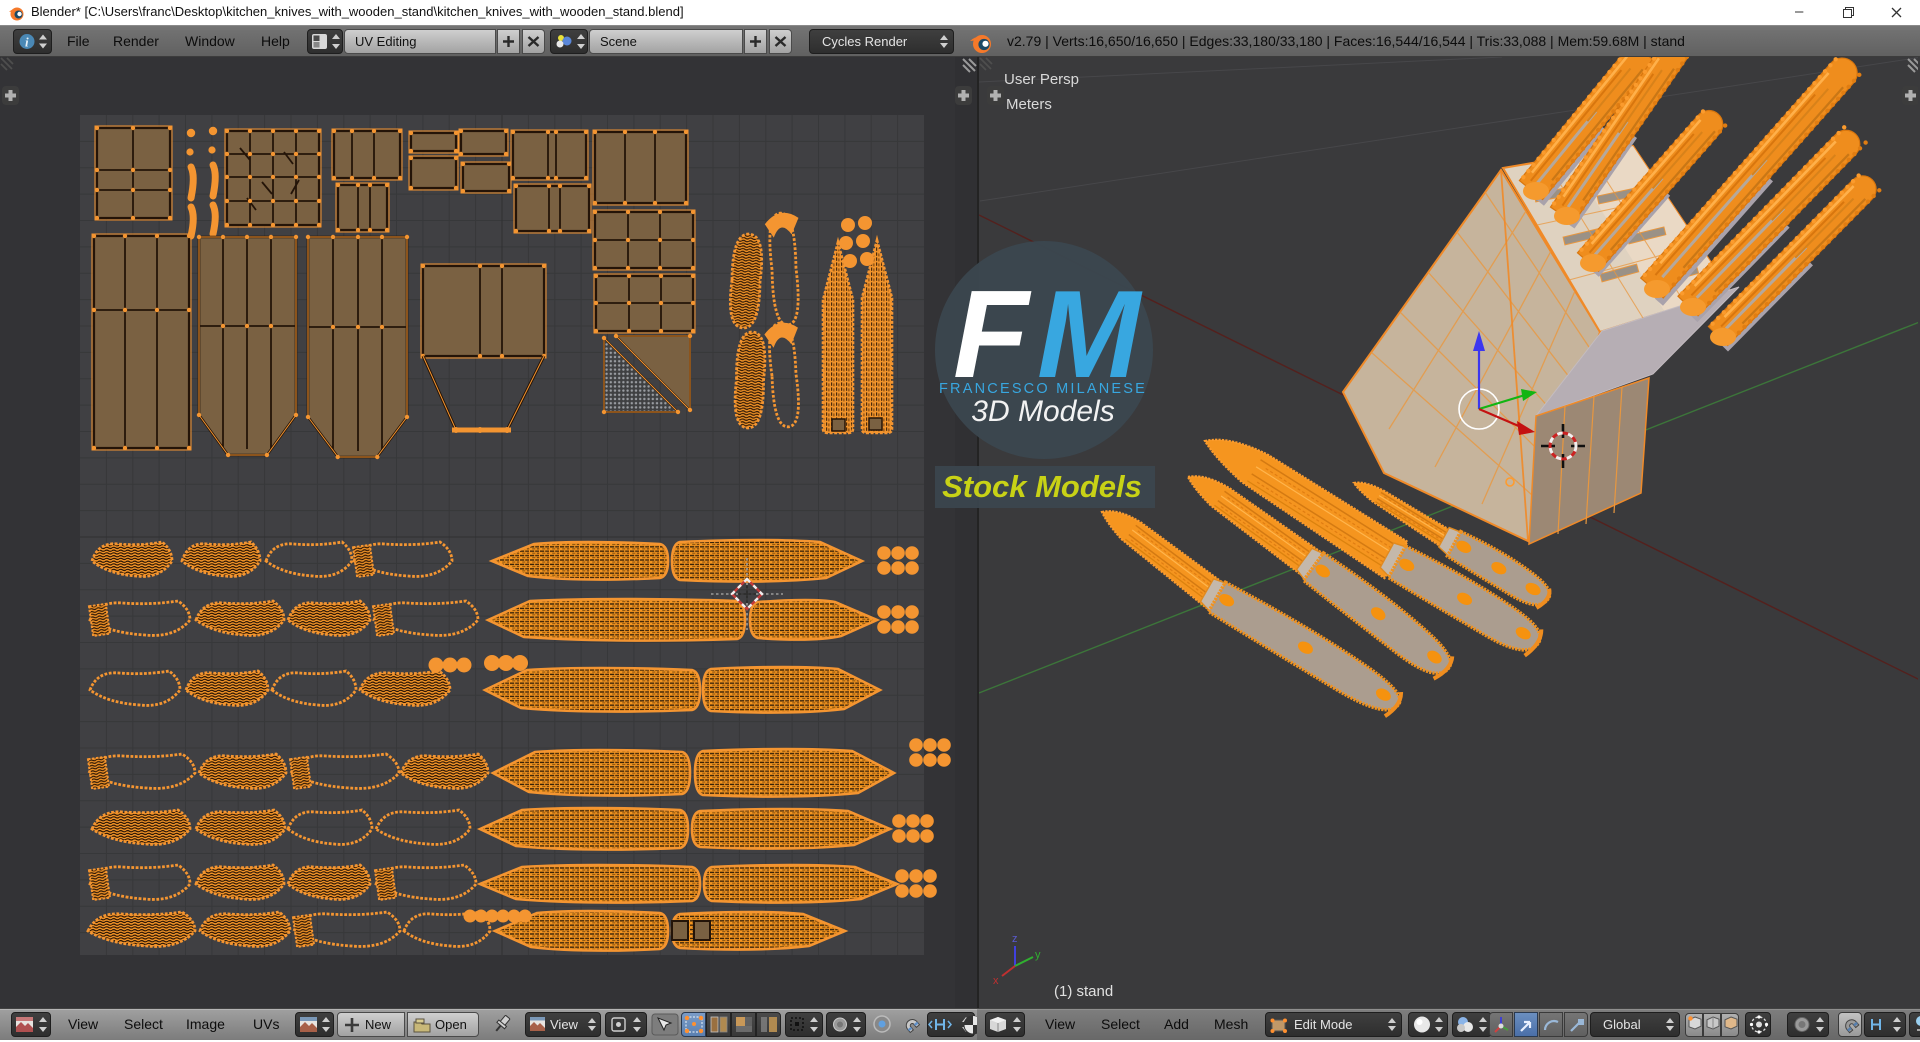 The height and width of the screenshot is (1042, 1920). What do you see at coordinates (1015, 939) in the screenshot?
I see `svg-text: z` at bounding box center [1015, 939].